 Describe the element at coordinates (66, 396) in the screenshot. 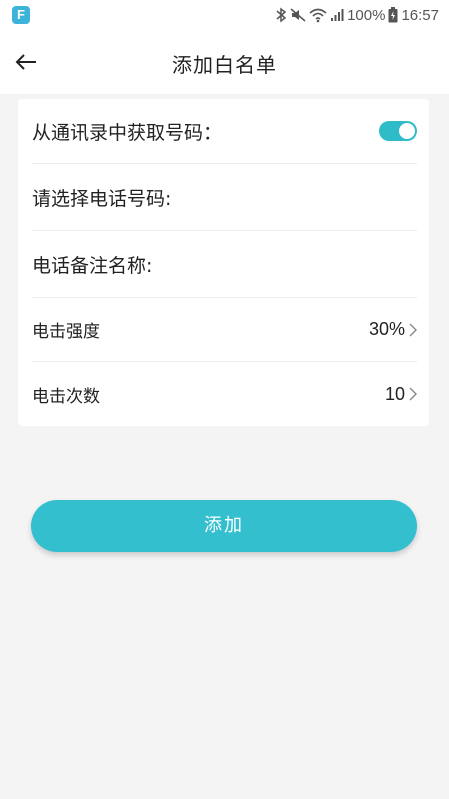

I see `times-label: 电击次数` at that location.